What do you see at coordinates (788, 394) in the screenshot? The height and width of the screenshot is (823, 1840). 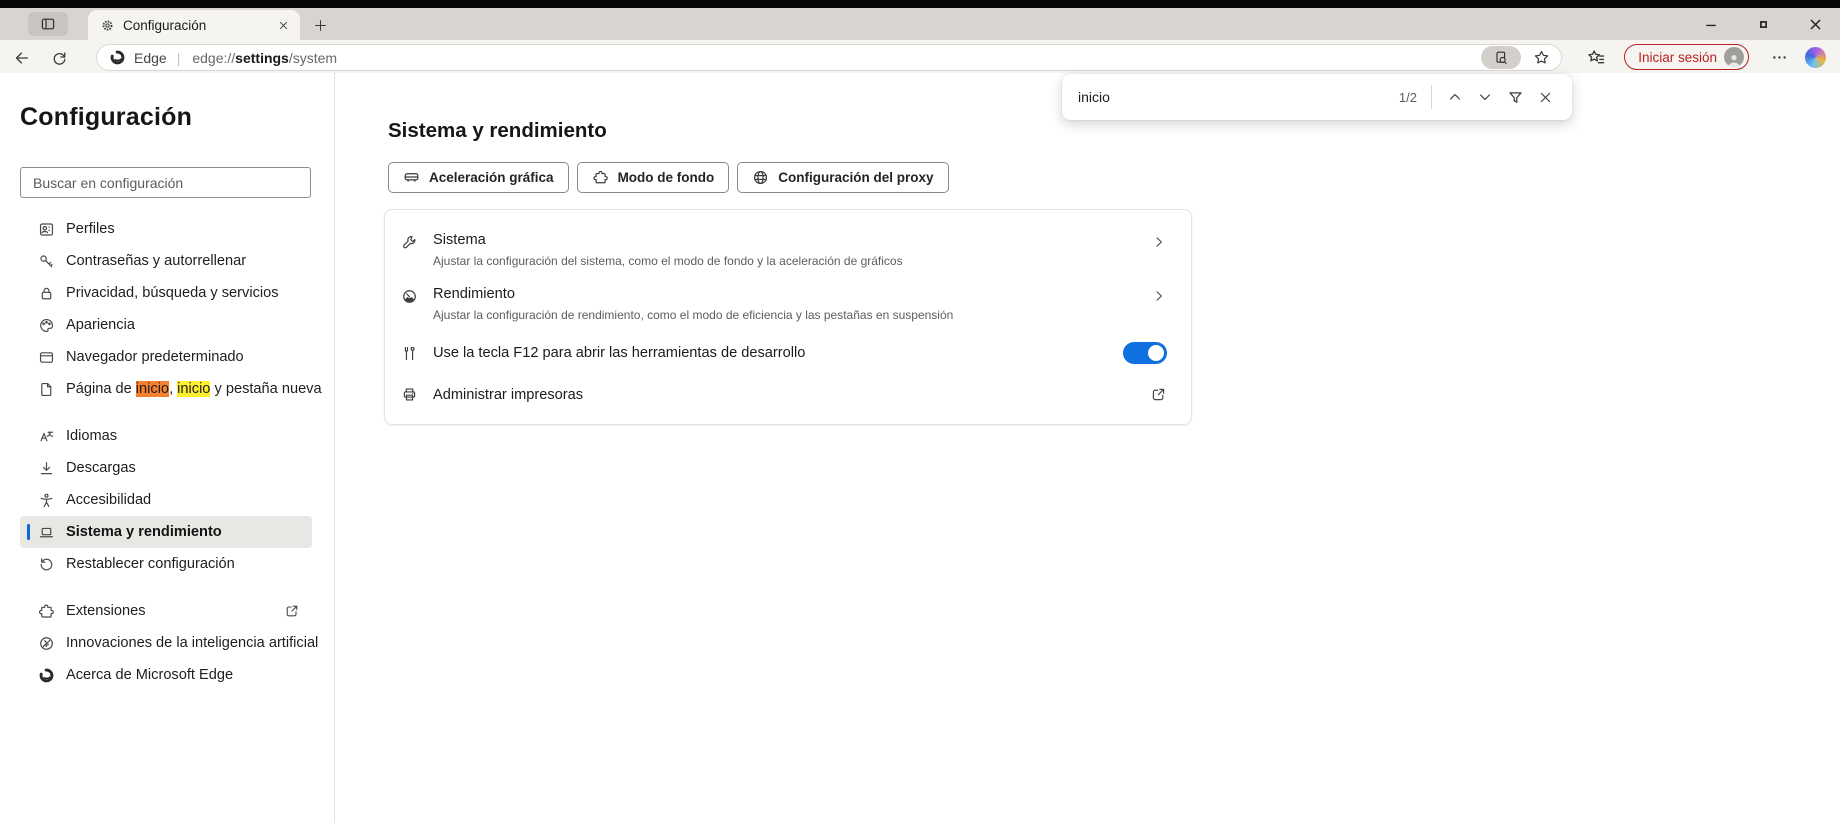 I see `setting-row-administrar-impresoras: Administrar impresoras` at bounding box center [788, 394].